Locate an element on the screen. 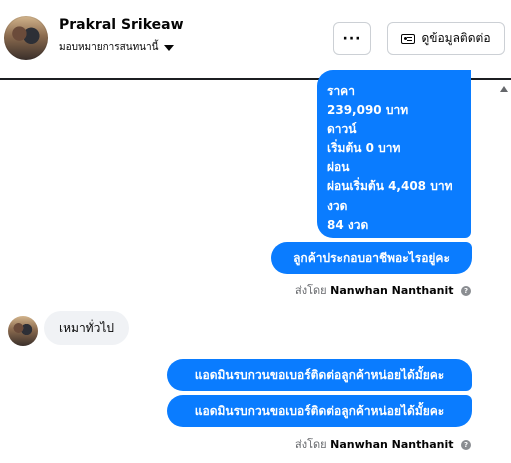 The image size is (511, 463). assign-conversation-dropdown: มอบหมายการสนทนานี้ is located at coordinates (117, 47).